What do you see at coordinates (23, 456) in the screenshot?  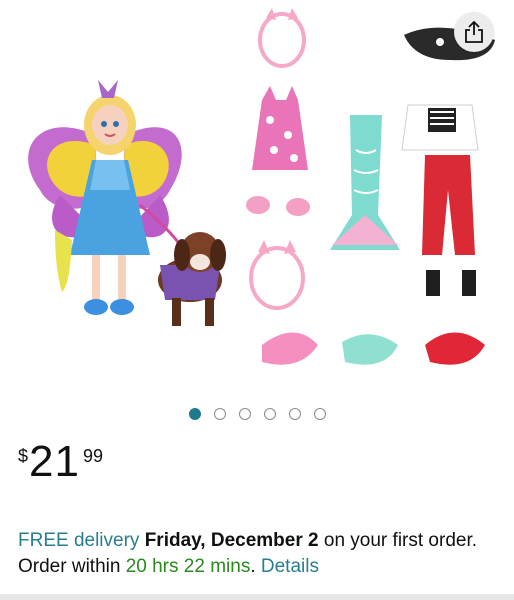 I see `price-currency-symbol: $` at bounding box center [23, 456].